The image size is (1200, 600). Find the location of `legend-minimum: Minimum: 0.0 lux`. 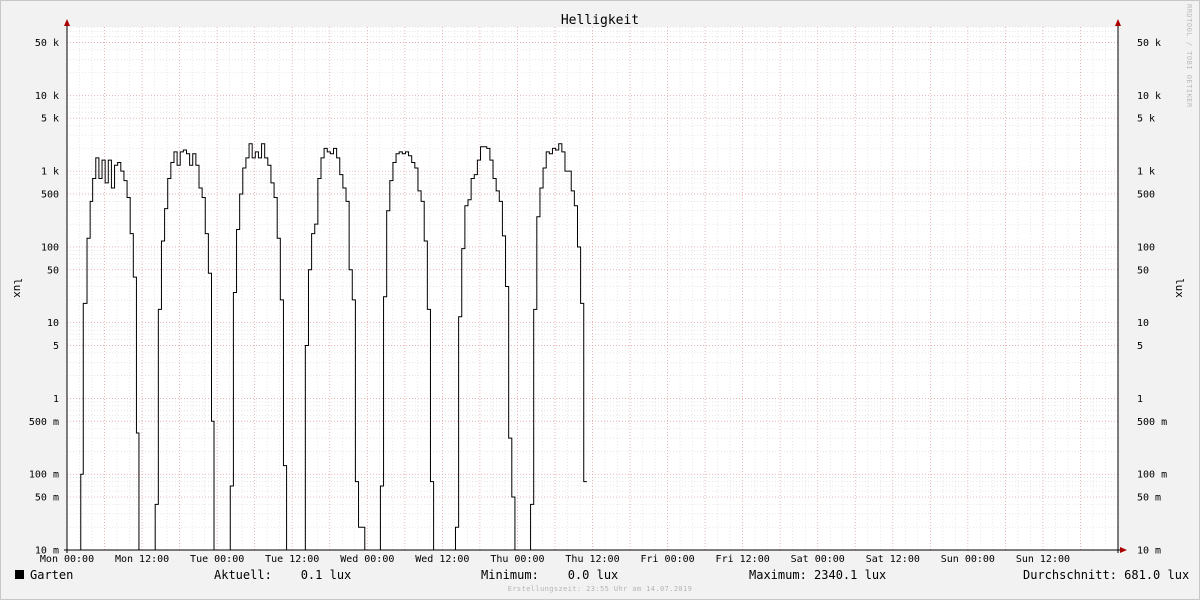

legend-minimum: Minimum: 0.0 lux is located at coordinates (550, 575).